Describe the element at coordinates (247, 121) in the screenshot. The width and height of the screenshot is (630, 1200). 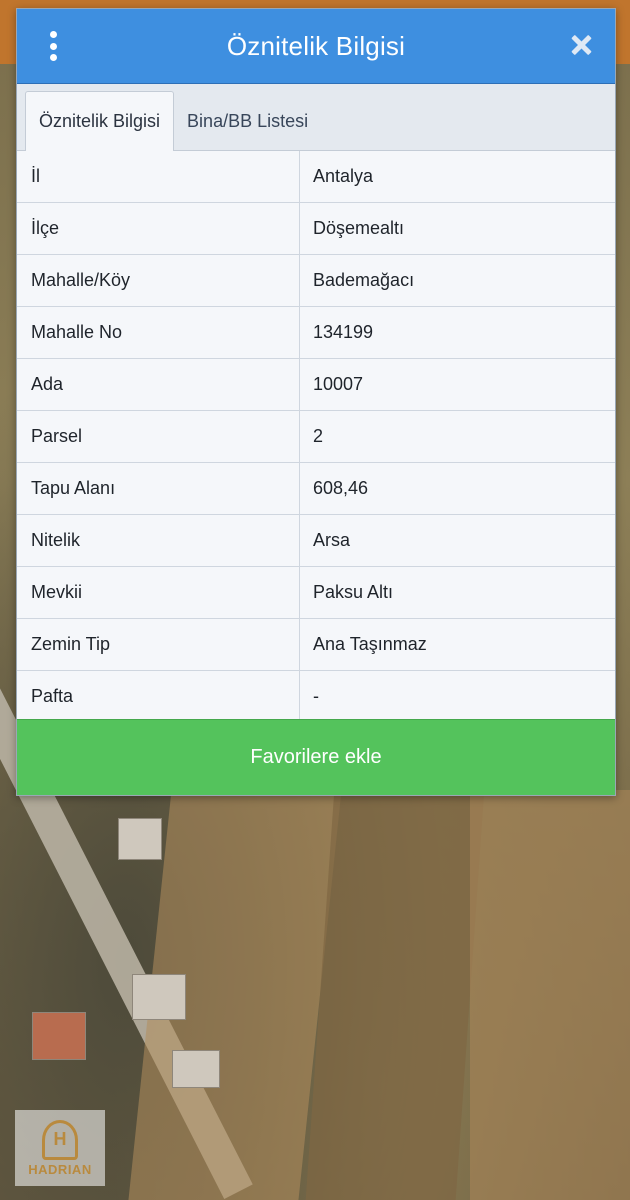
I see `tab-building-list: Bina/BB Listesi` at that location.